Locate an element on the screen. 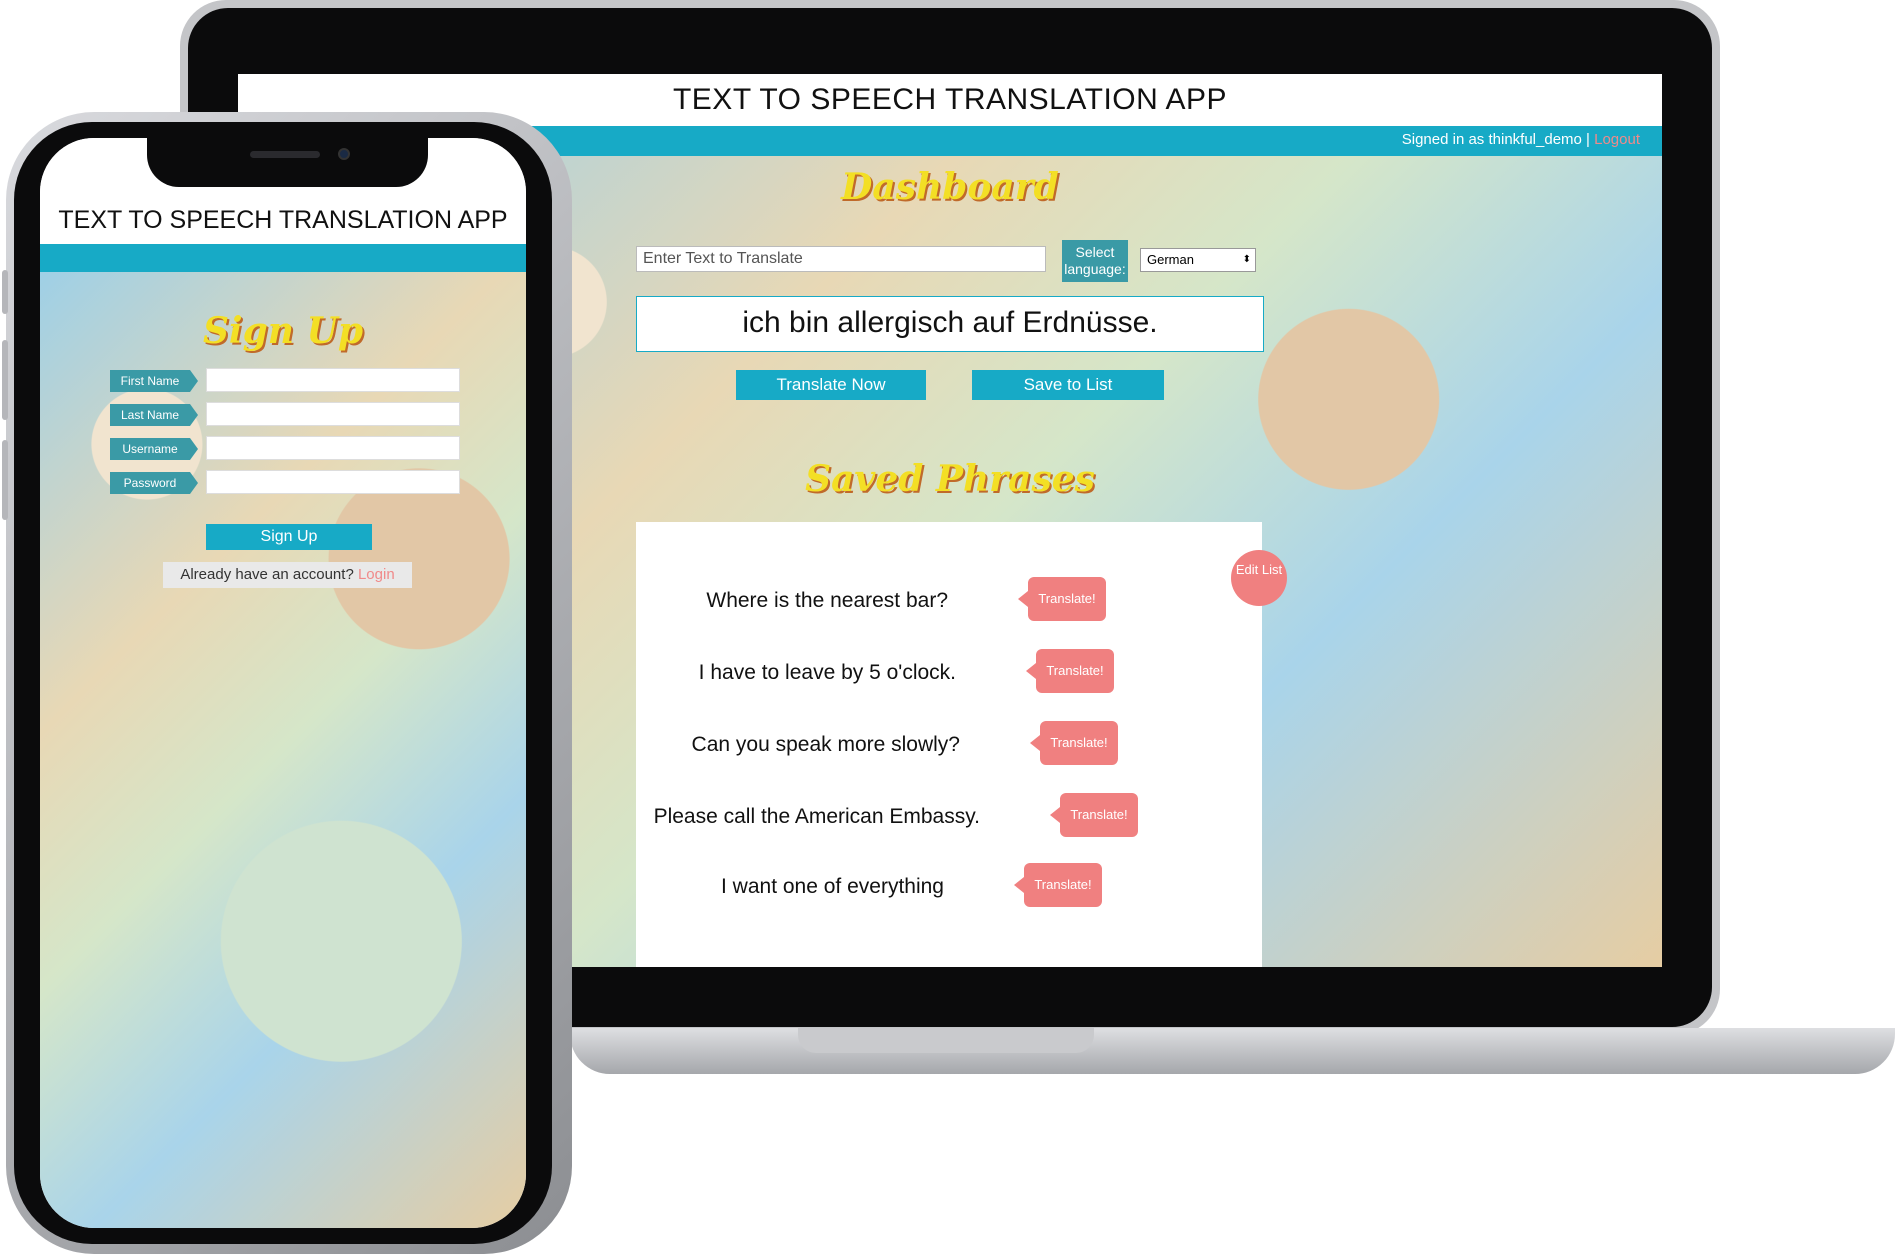 The width and height of the screenshot is (1895, 1259). login-link: Login is located at coordinates (376, 574).